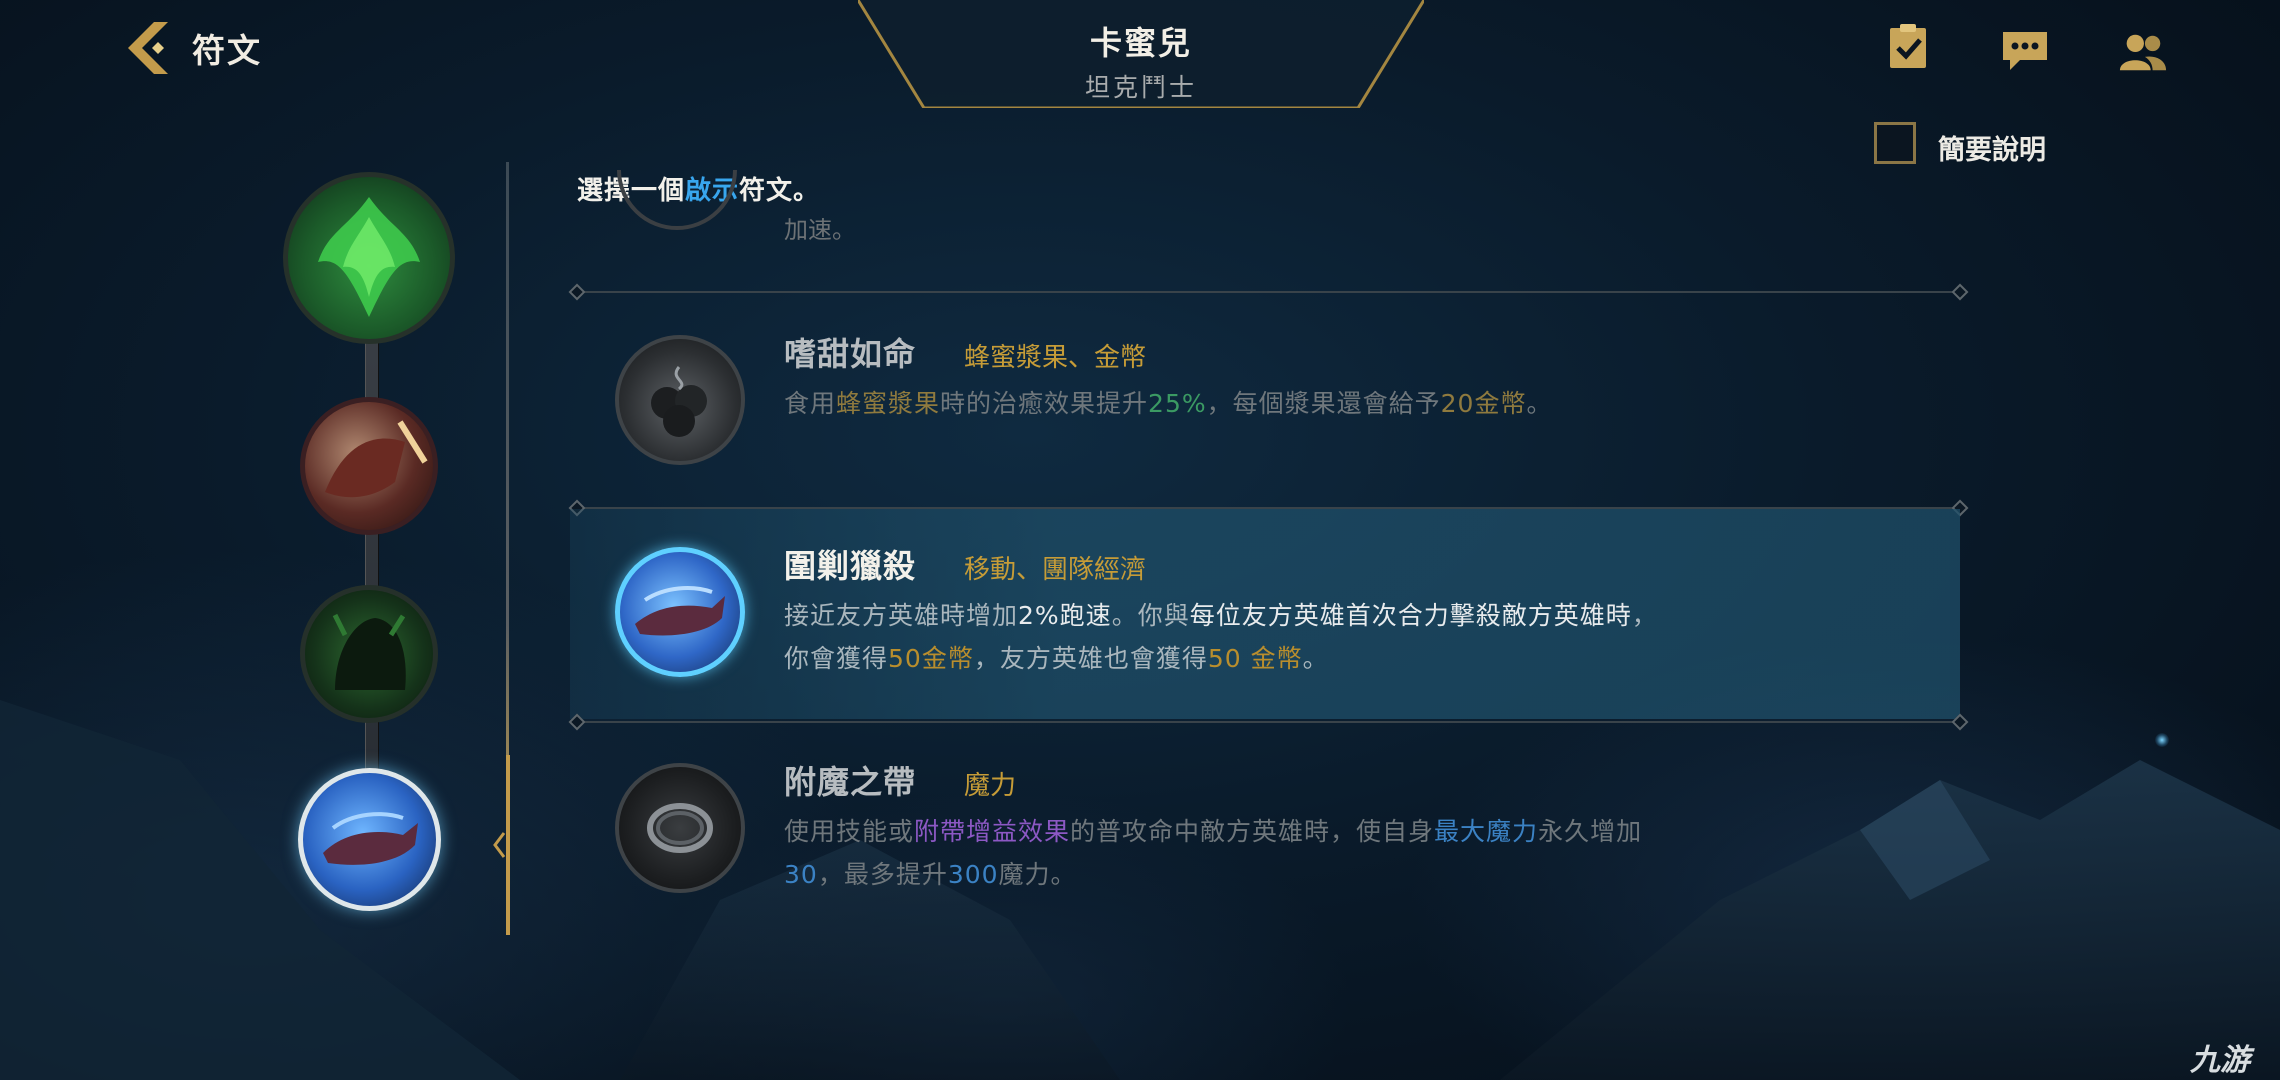  I want to click on watermark-logo: 九游, so click(2220, 1060).